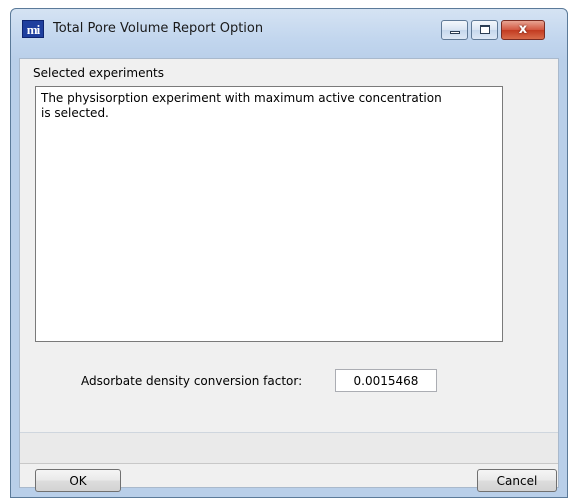 The height and width of the screenshot is (500, 578). What do you see at coordinates (386, 380) in the screenshot?
I see `density-factor-input` at bounding box center [386, 380].